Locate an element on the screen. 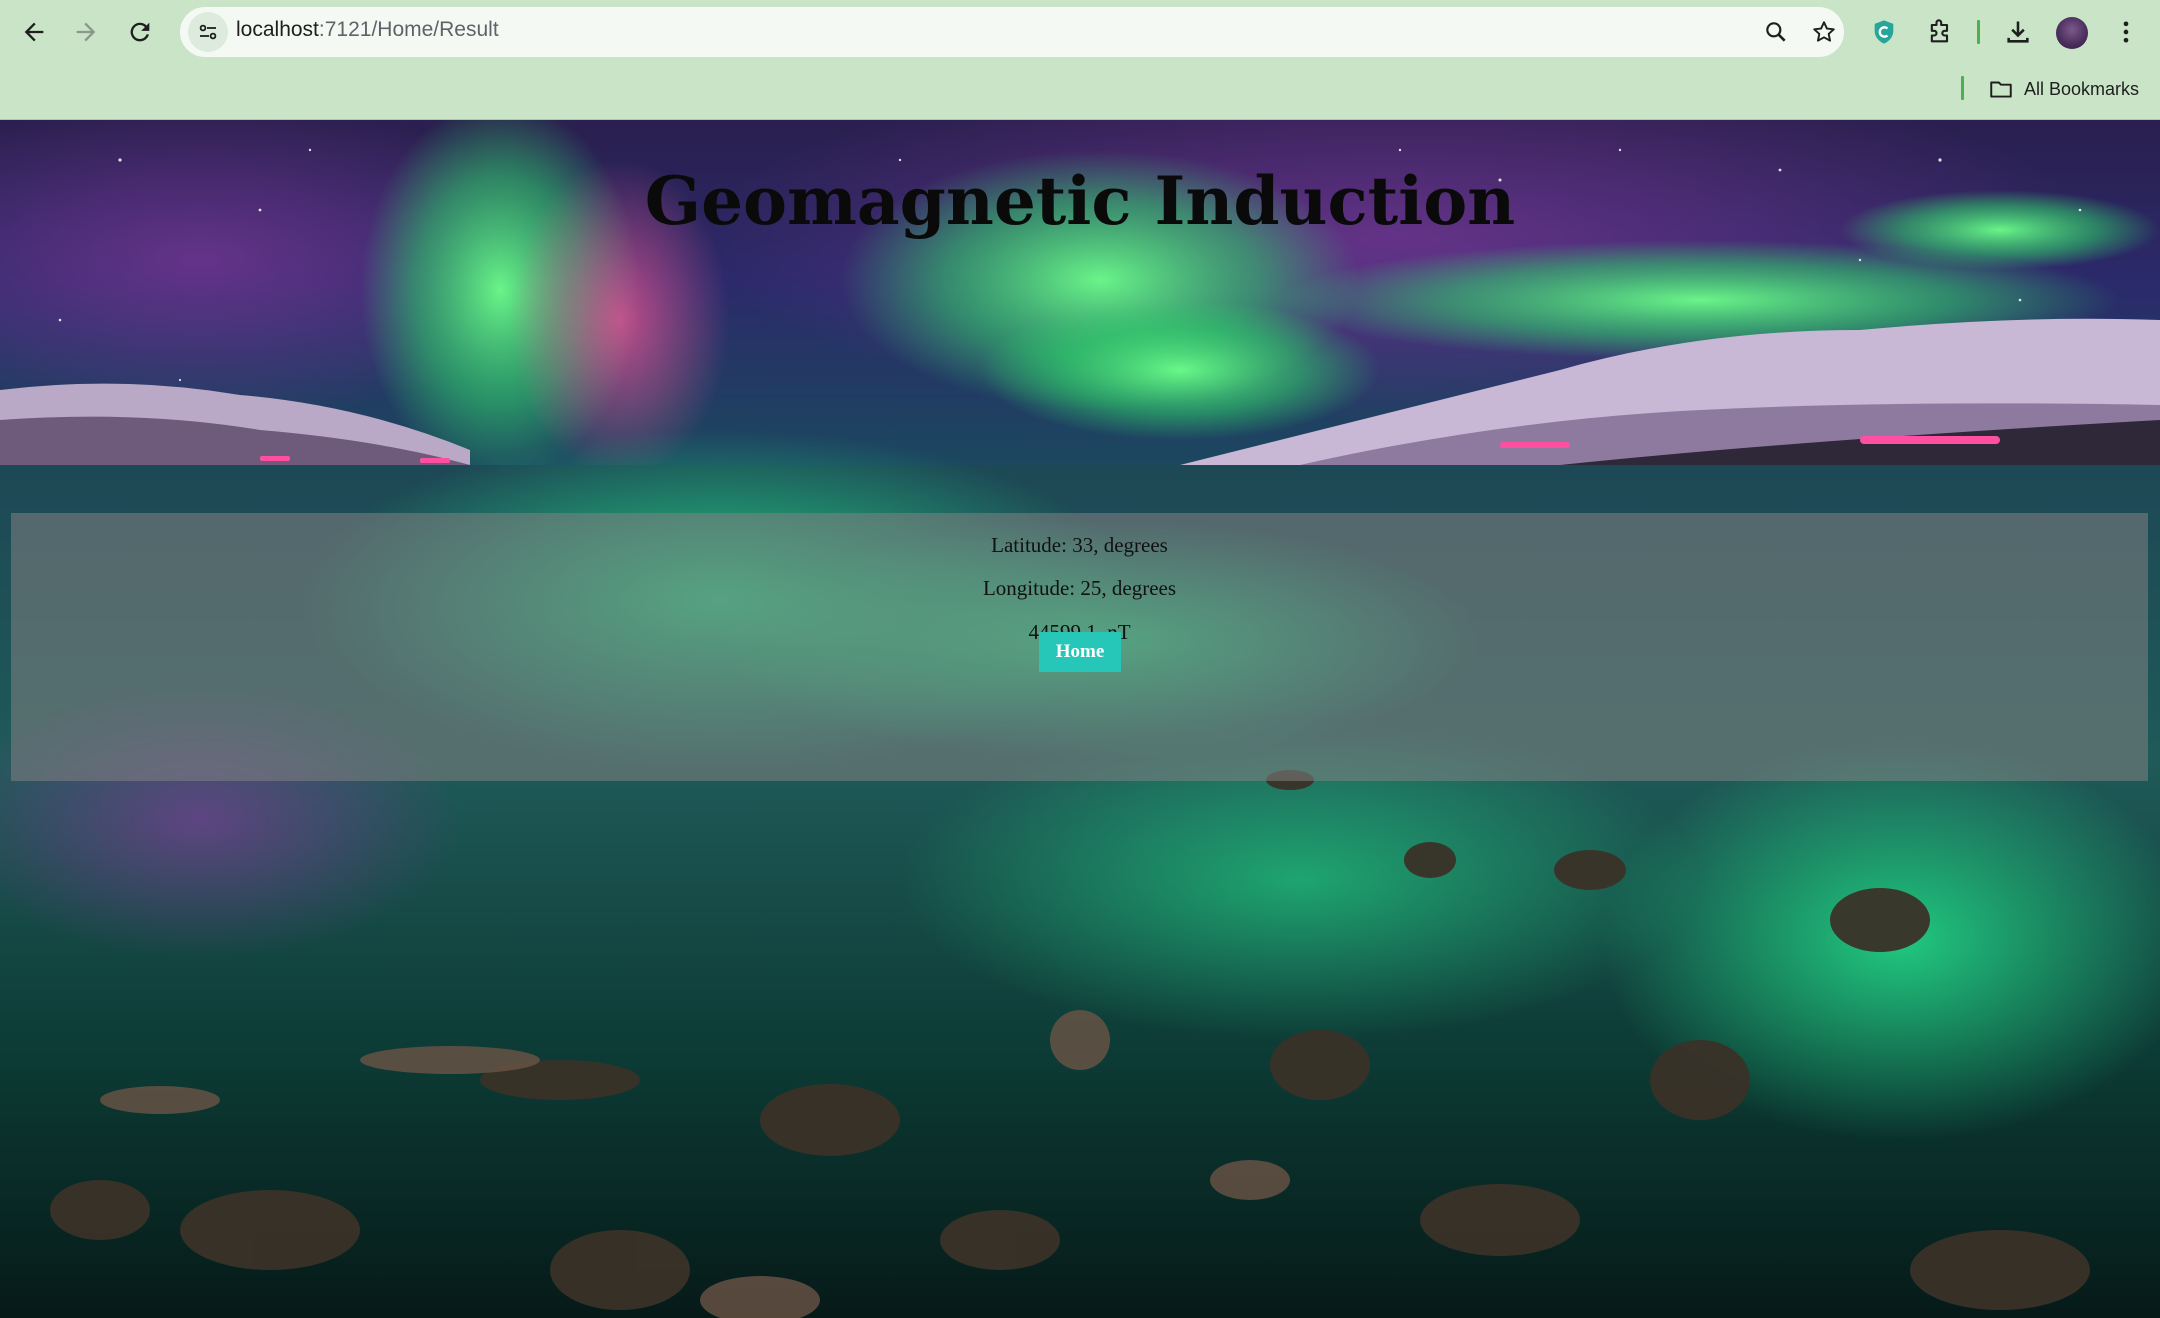  menu-kebab-icon is located at coordinates (2126, 32).